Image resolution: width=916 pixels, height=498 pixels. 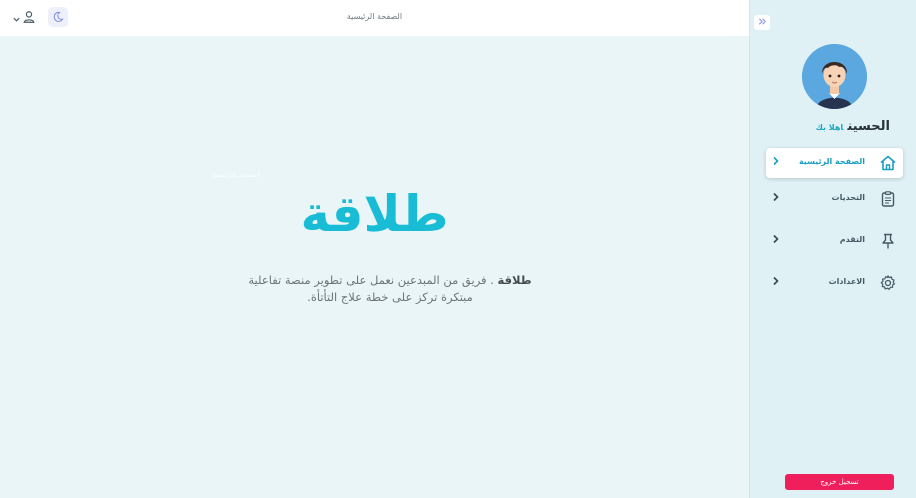 I want to click on sidebar-item-progress: التقدم, so click(x=834, y=241).